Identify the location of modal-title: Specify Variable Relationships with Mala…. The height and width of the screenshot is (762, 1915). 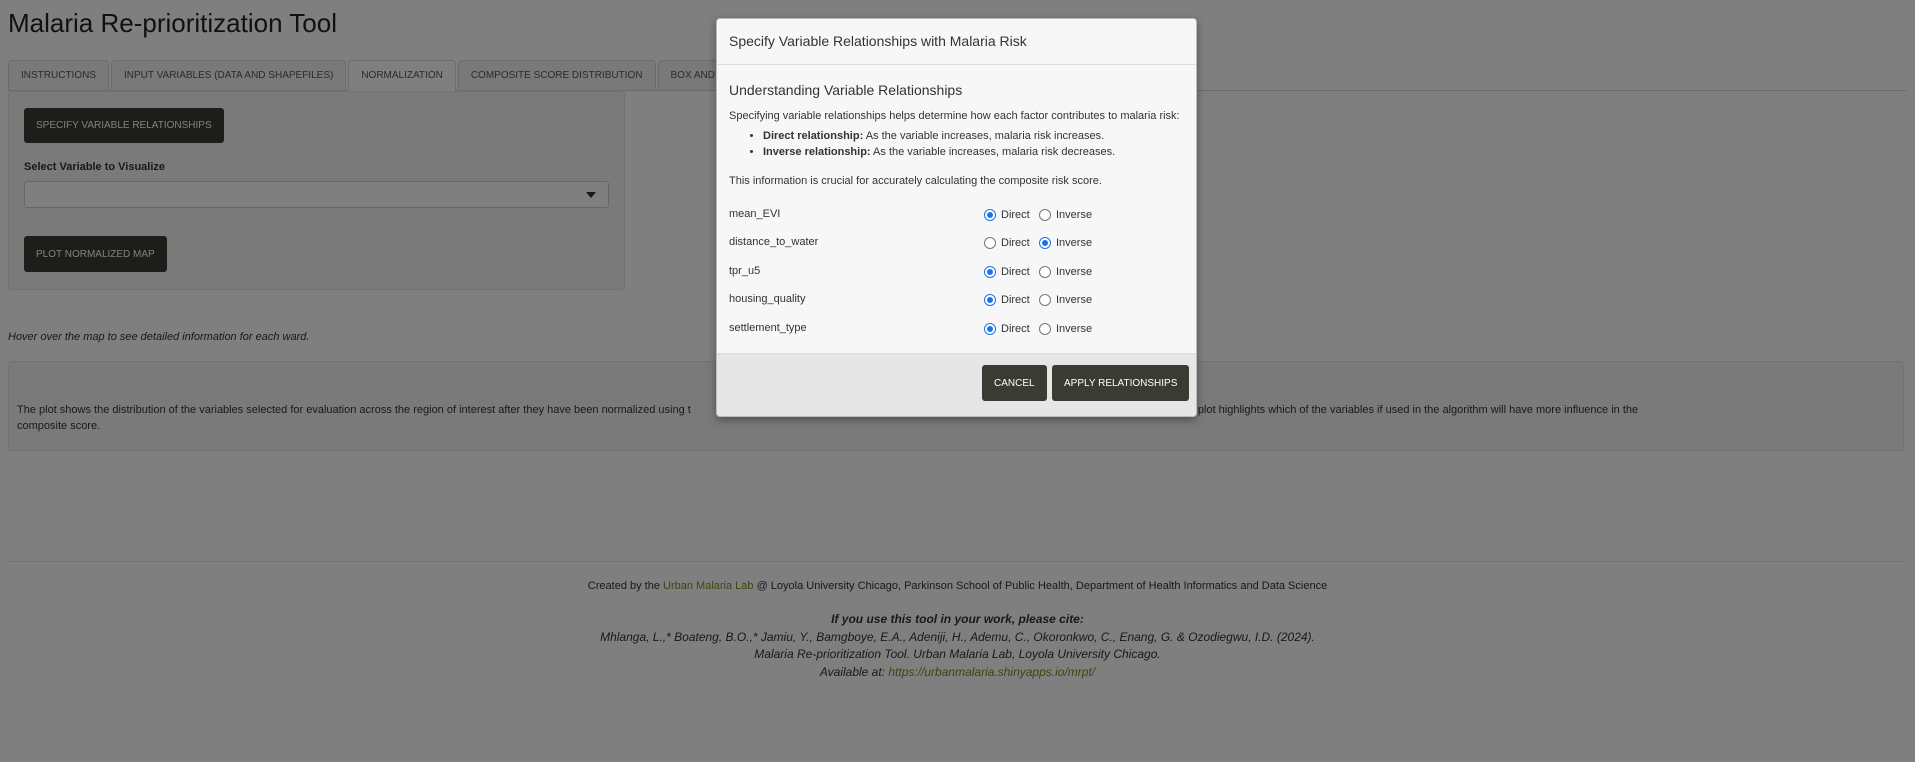
(878, 41).